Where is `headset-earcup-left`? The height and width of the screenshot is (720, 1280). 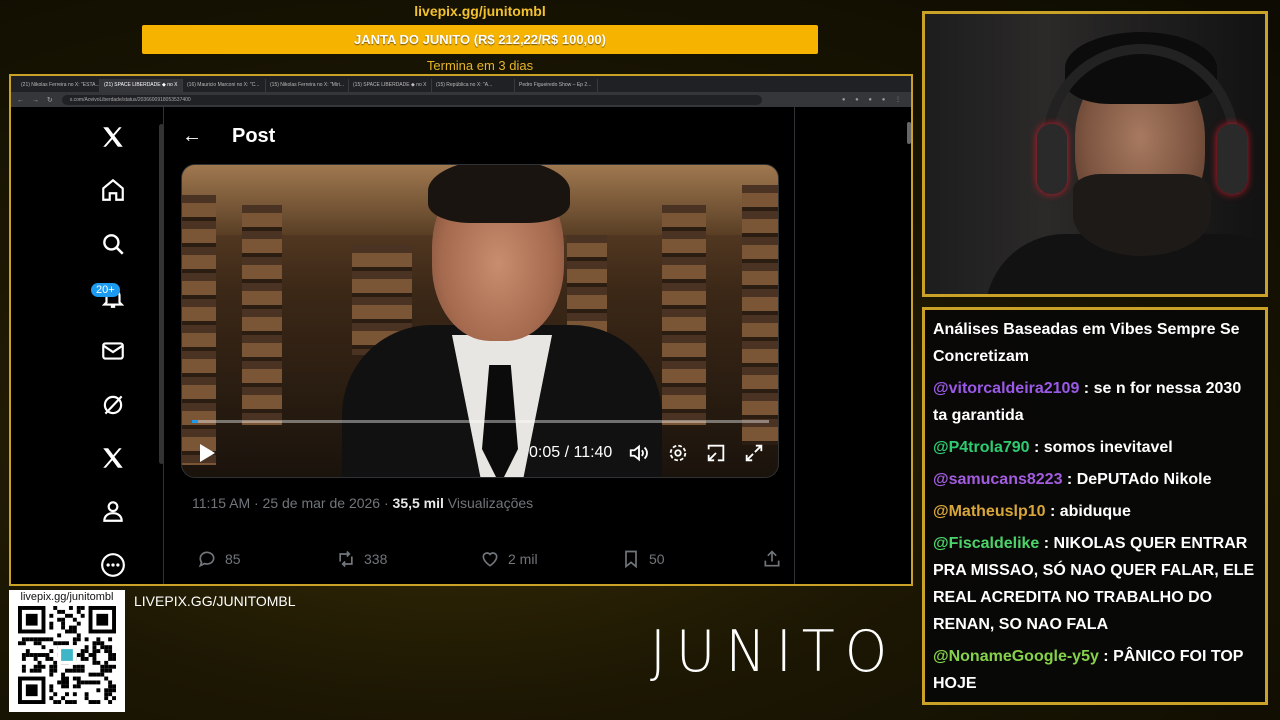 headset-earcup-left is located at coordinates (1052, 159).